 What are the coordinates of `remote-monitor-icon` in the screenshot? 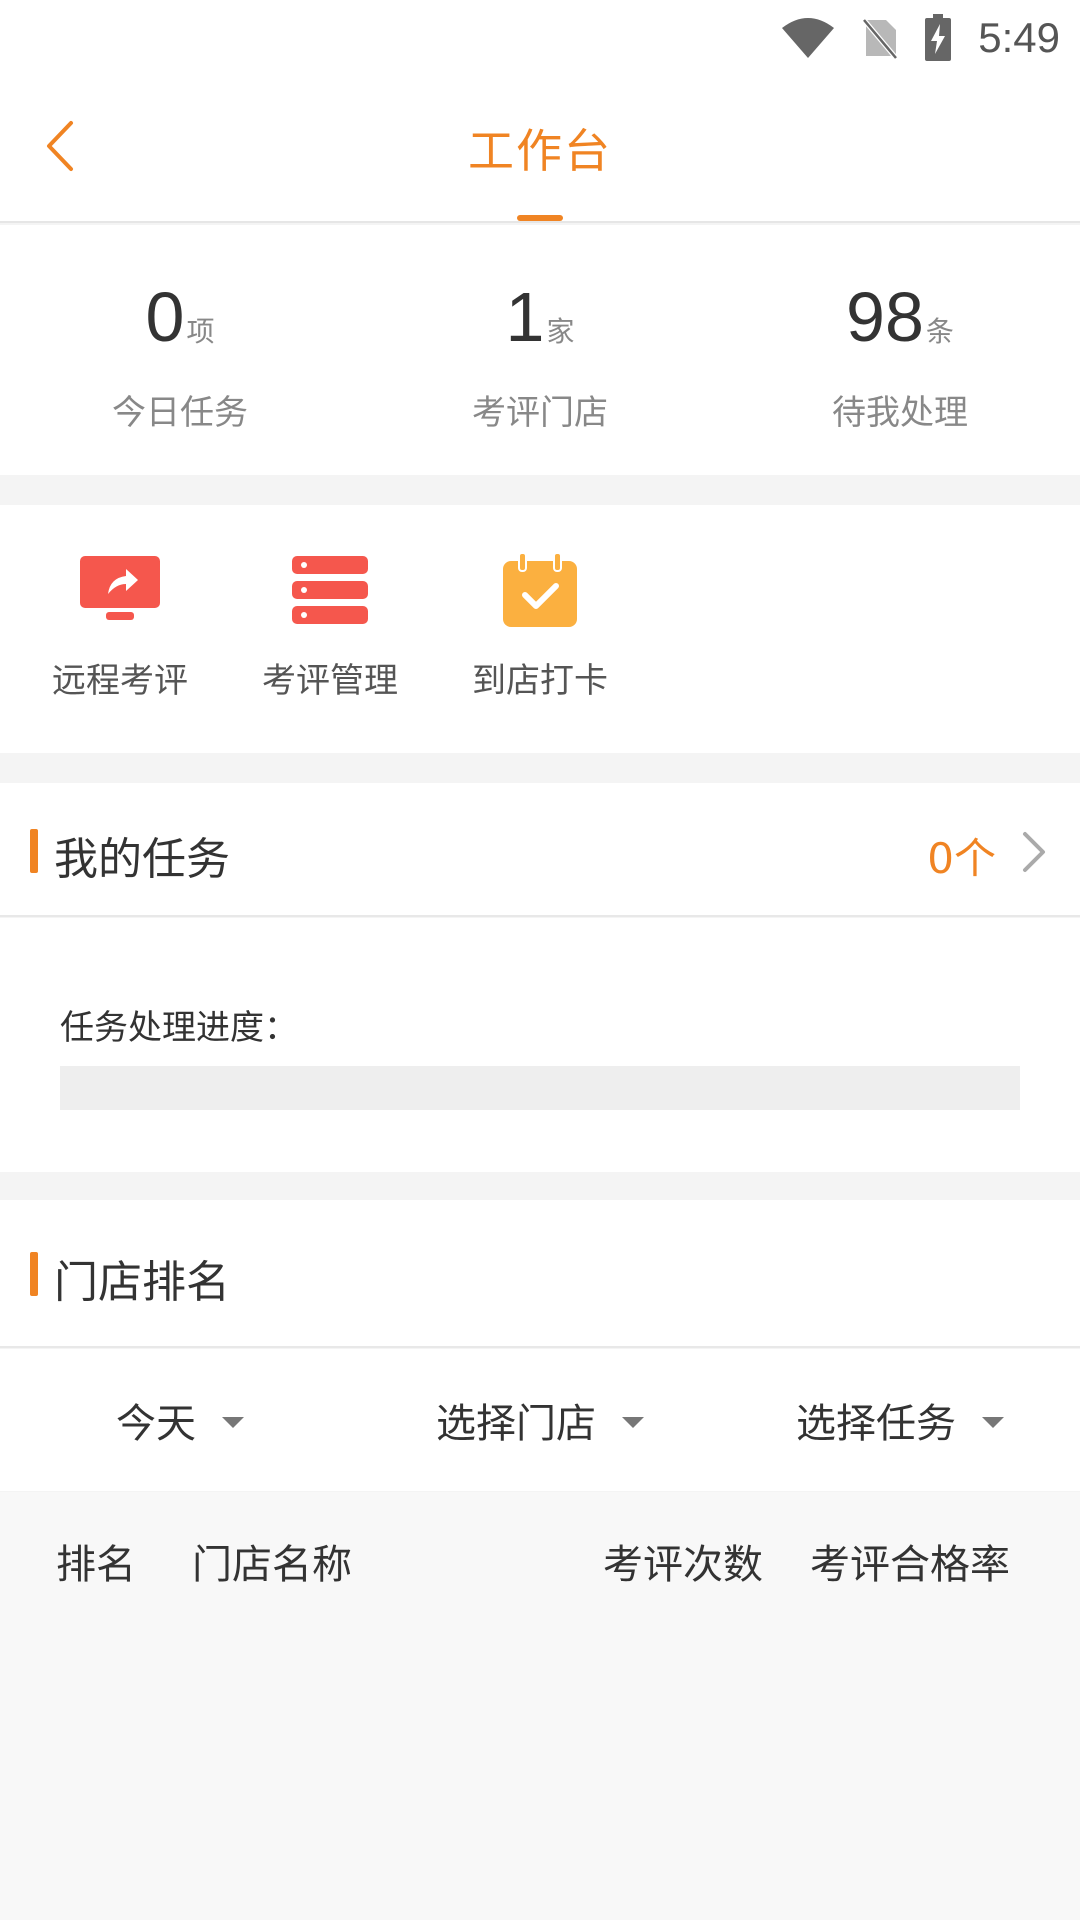 It's located at (120, 590).